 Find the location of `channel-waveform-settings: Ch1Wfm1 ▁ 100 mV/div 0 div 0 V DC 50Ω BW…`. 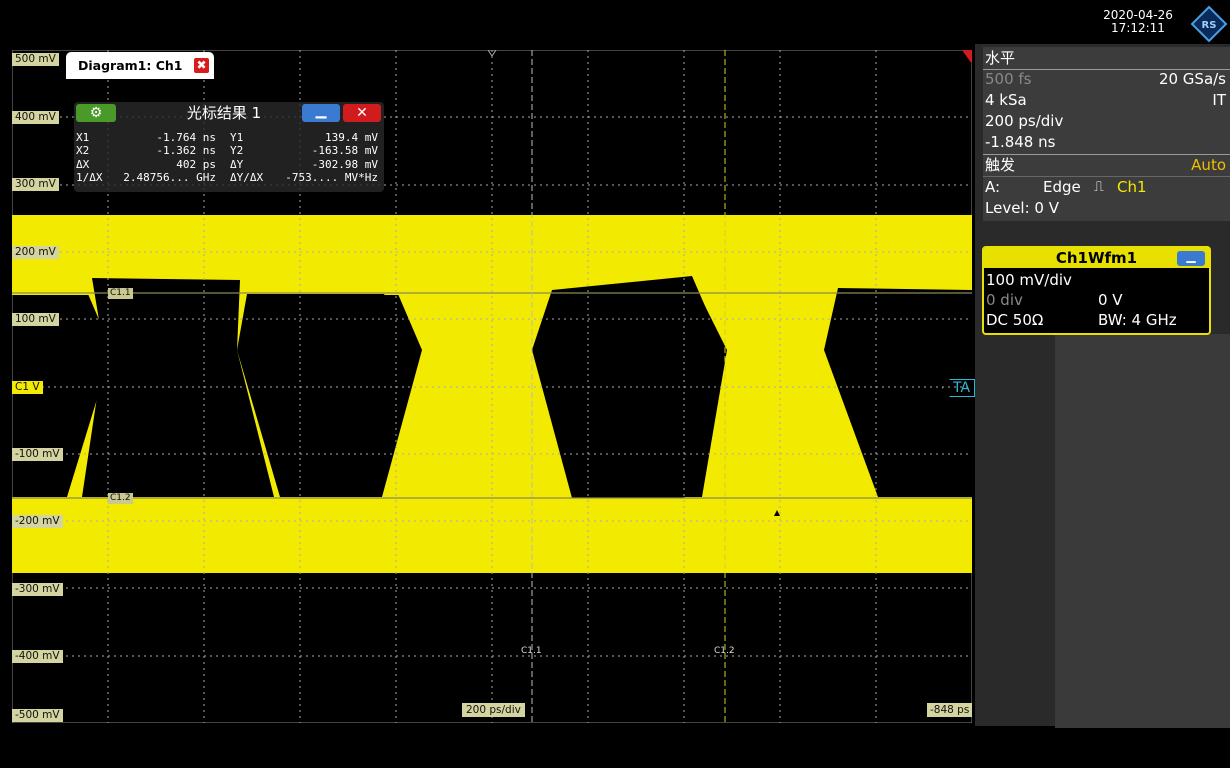

channel-waveform-settings: Ch1Wfm1 ▁ 100 mV/div 0 div 0 V DC 50Ω BW… is located at coordinates (1096, 290).